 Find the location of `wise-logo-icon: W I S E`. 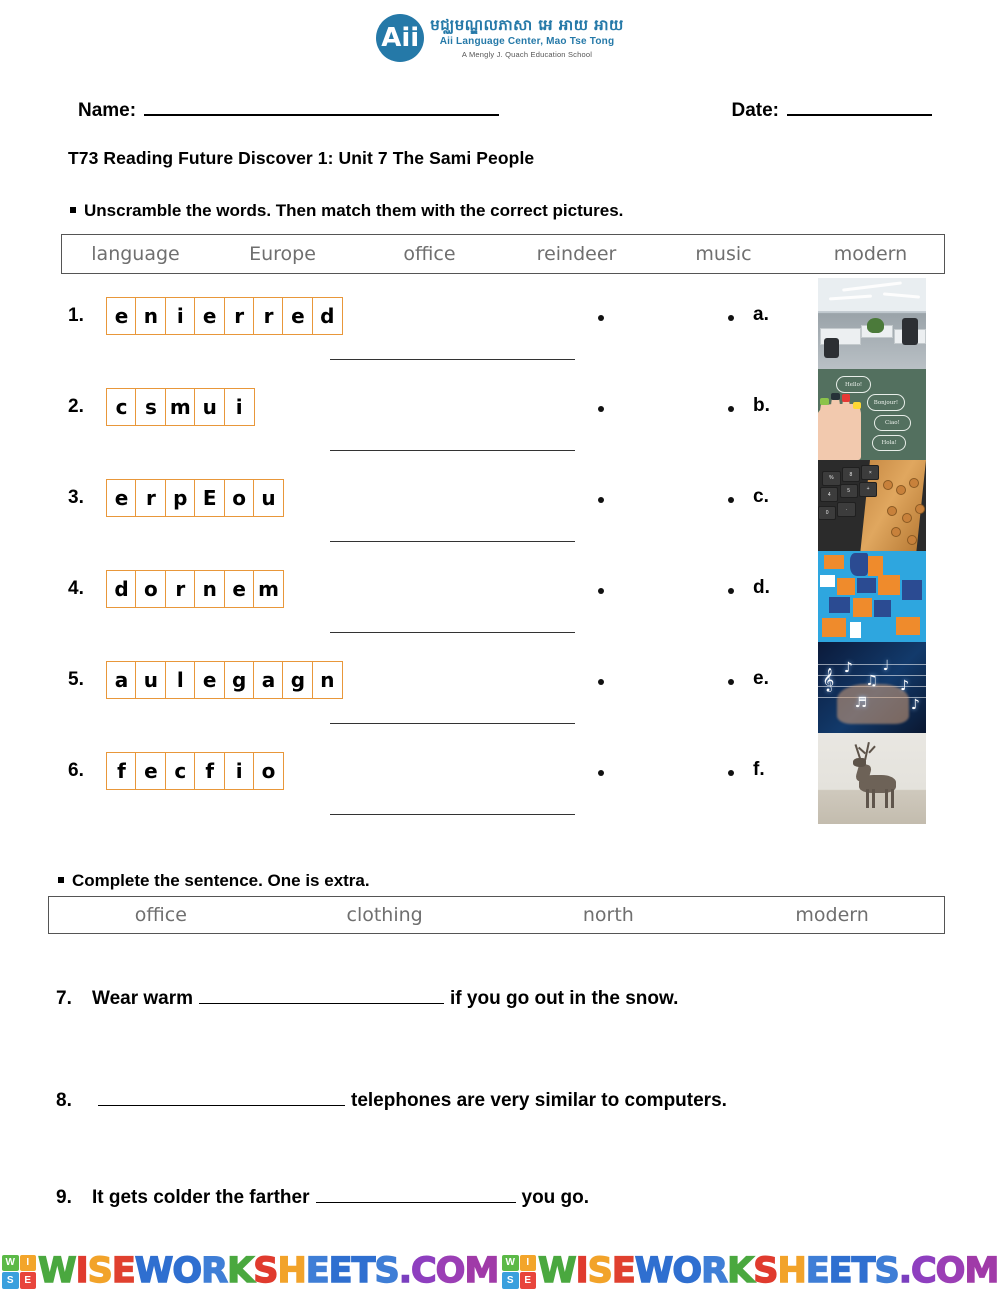

wise-logo-icon: W I S E is located at coordinates (519, 1271).